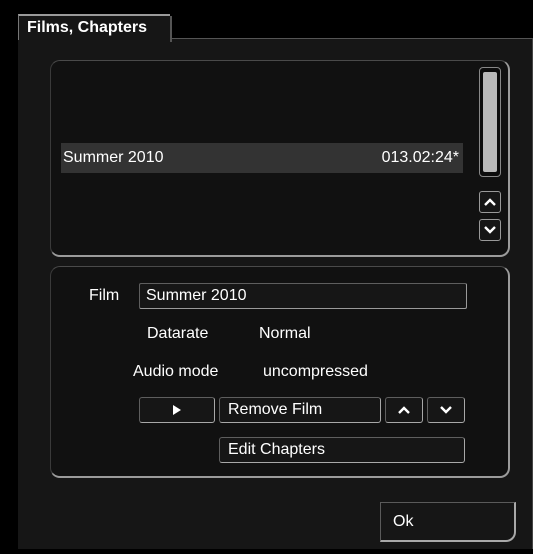 Image resolution: width=533 pixels, height=554 pixels. What do you see at coordinates (87, 27) in the screenshot?
I see `dialog-title-text: Films, Chapters` at bounding box center [87, 27].